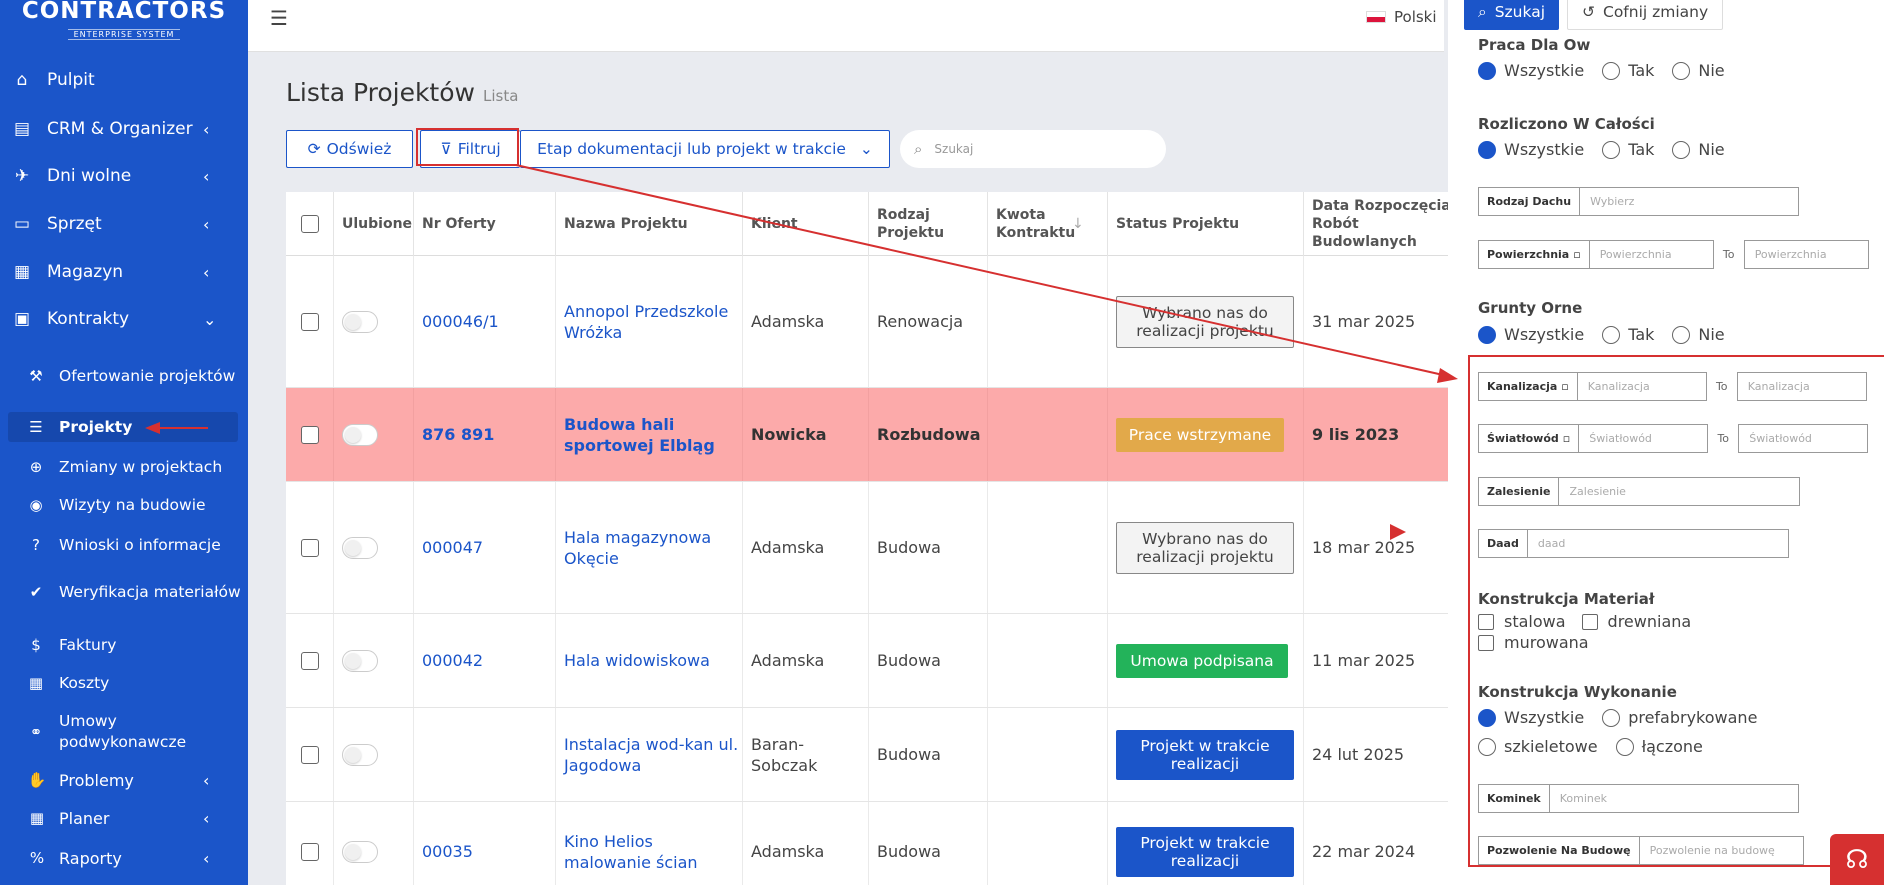 This screenshot has height=885, width=1884. What do you see at coordinates (637, 660) in the screenshot?
I see `project-name-link: Hala widowiskowa` at bounding box center [637, 660].